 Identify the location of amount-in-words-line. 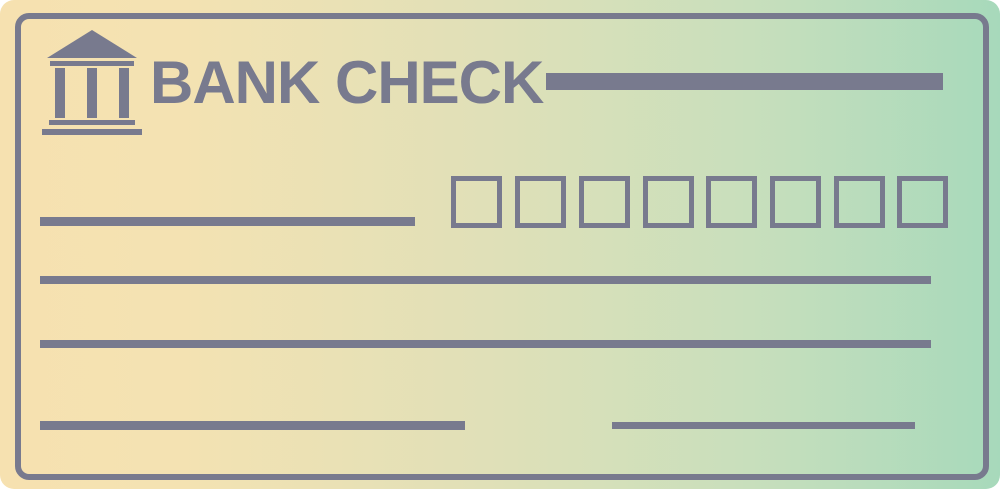
(485, 344).